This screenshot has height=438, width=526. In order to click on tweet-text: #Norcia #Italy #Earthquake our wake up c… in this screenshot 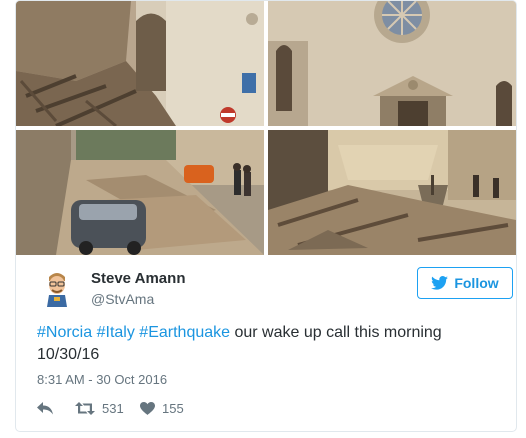, I will do `click(267, 344)`.